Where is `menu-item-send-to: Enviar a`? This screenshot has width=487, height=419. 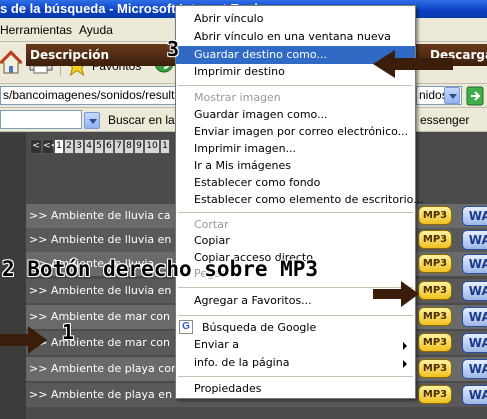
menu-item-send-to: Enviar a is located at coordinates (295, 345).